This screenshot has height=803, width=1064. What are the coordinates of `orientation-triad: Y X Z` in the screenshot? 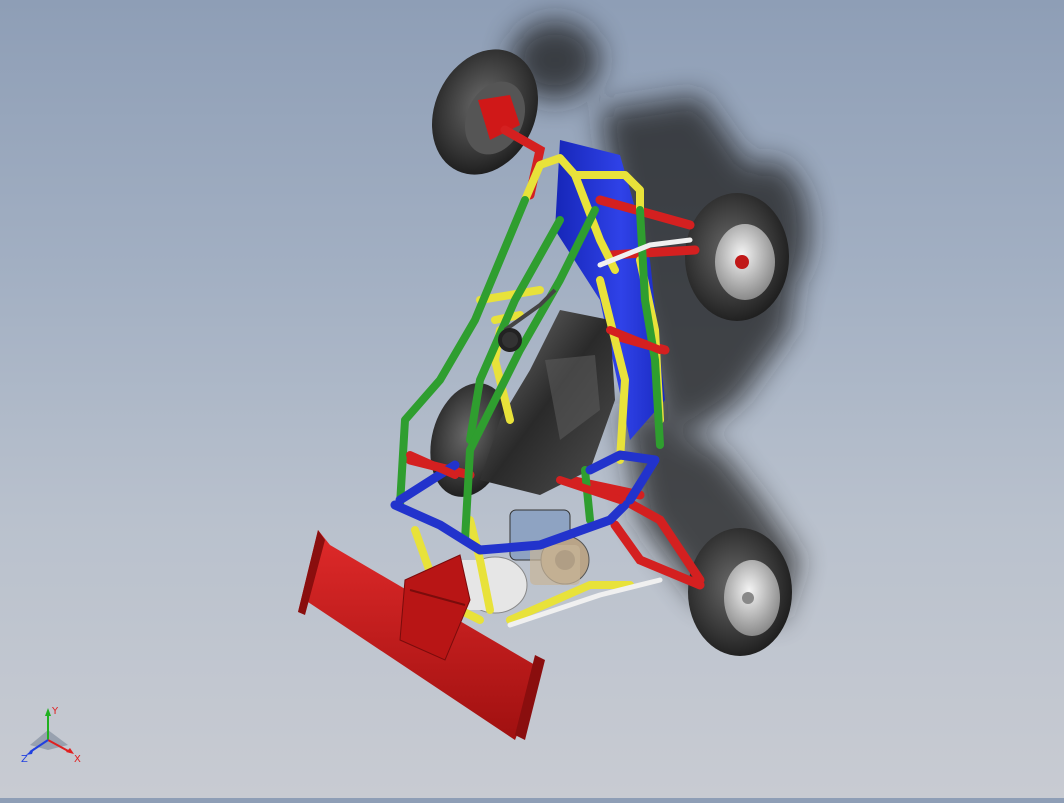 It's located at (53, 735).